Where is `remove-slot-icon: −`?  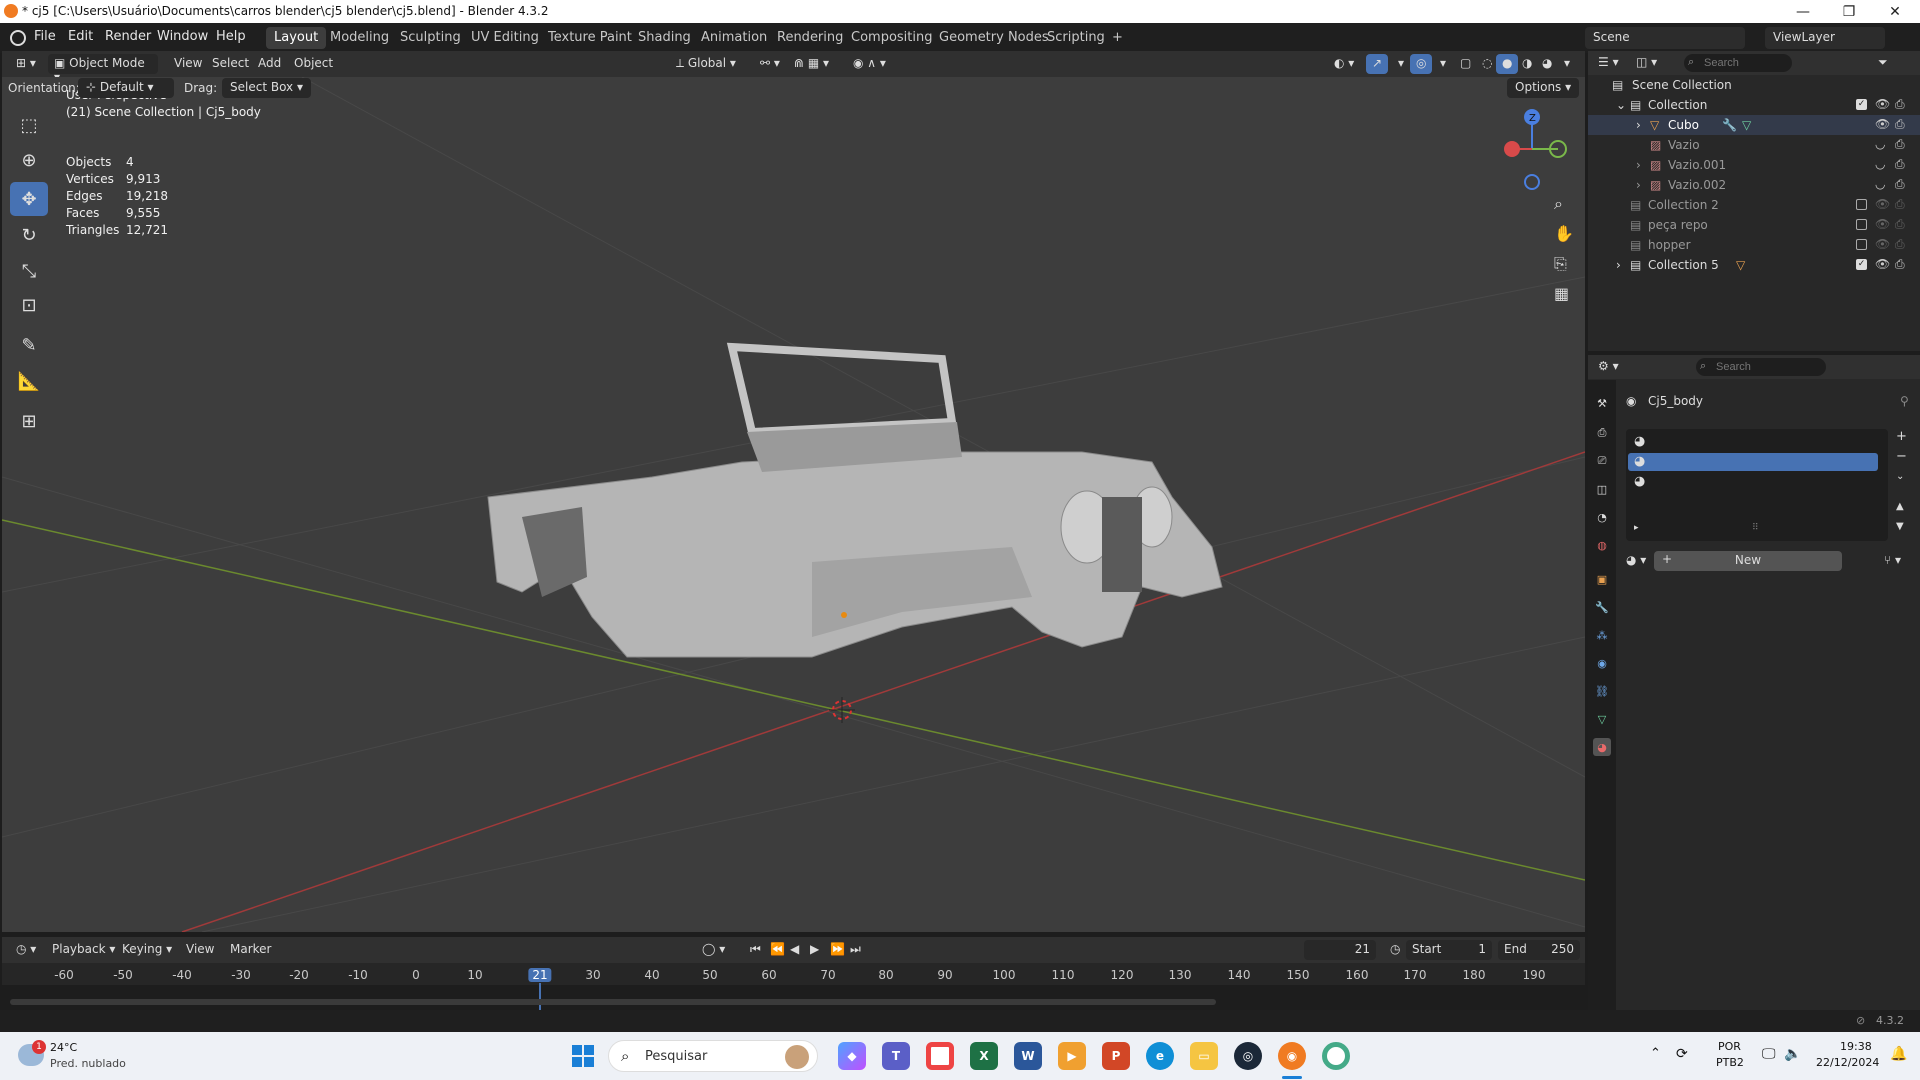
remove-slot-icon: − is located at coordinates (1901, 456).